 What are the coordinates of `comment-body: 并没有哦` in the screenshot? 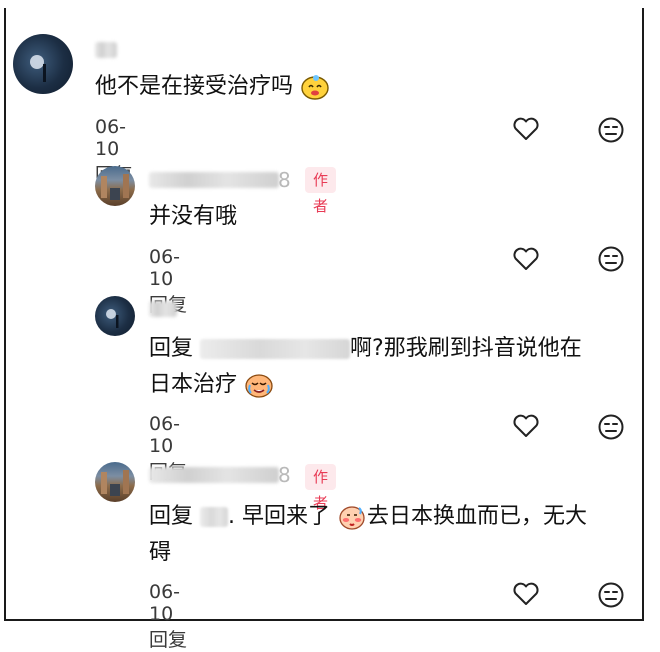 It's located at (193, 216).